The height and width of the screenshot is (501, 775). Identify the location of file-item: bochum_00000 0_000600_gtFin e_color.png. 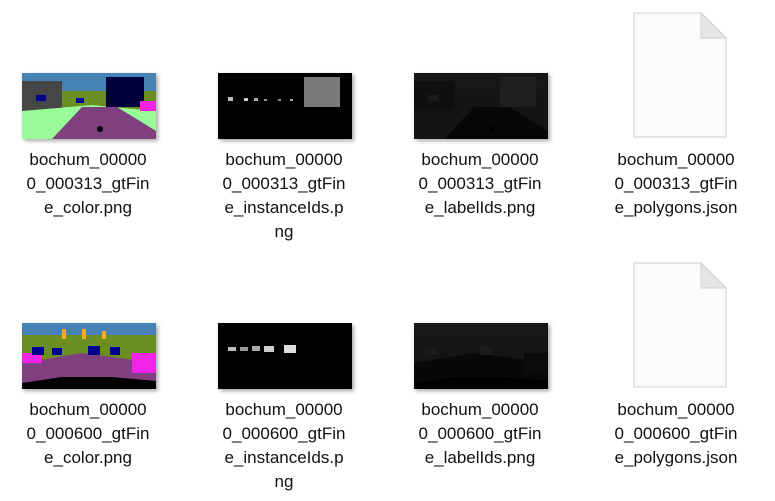
(88, 358).